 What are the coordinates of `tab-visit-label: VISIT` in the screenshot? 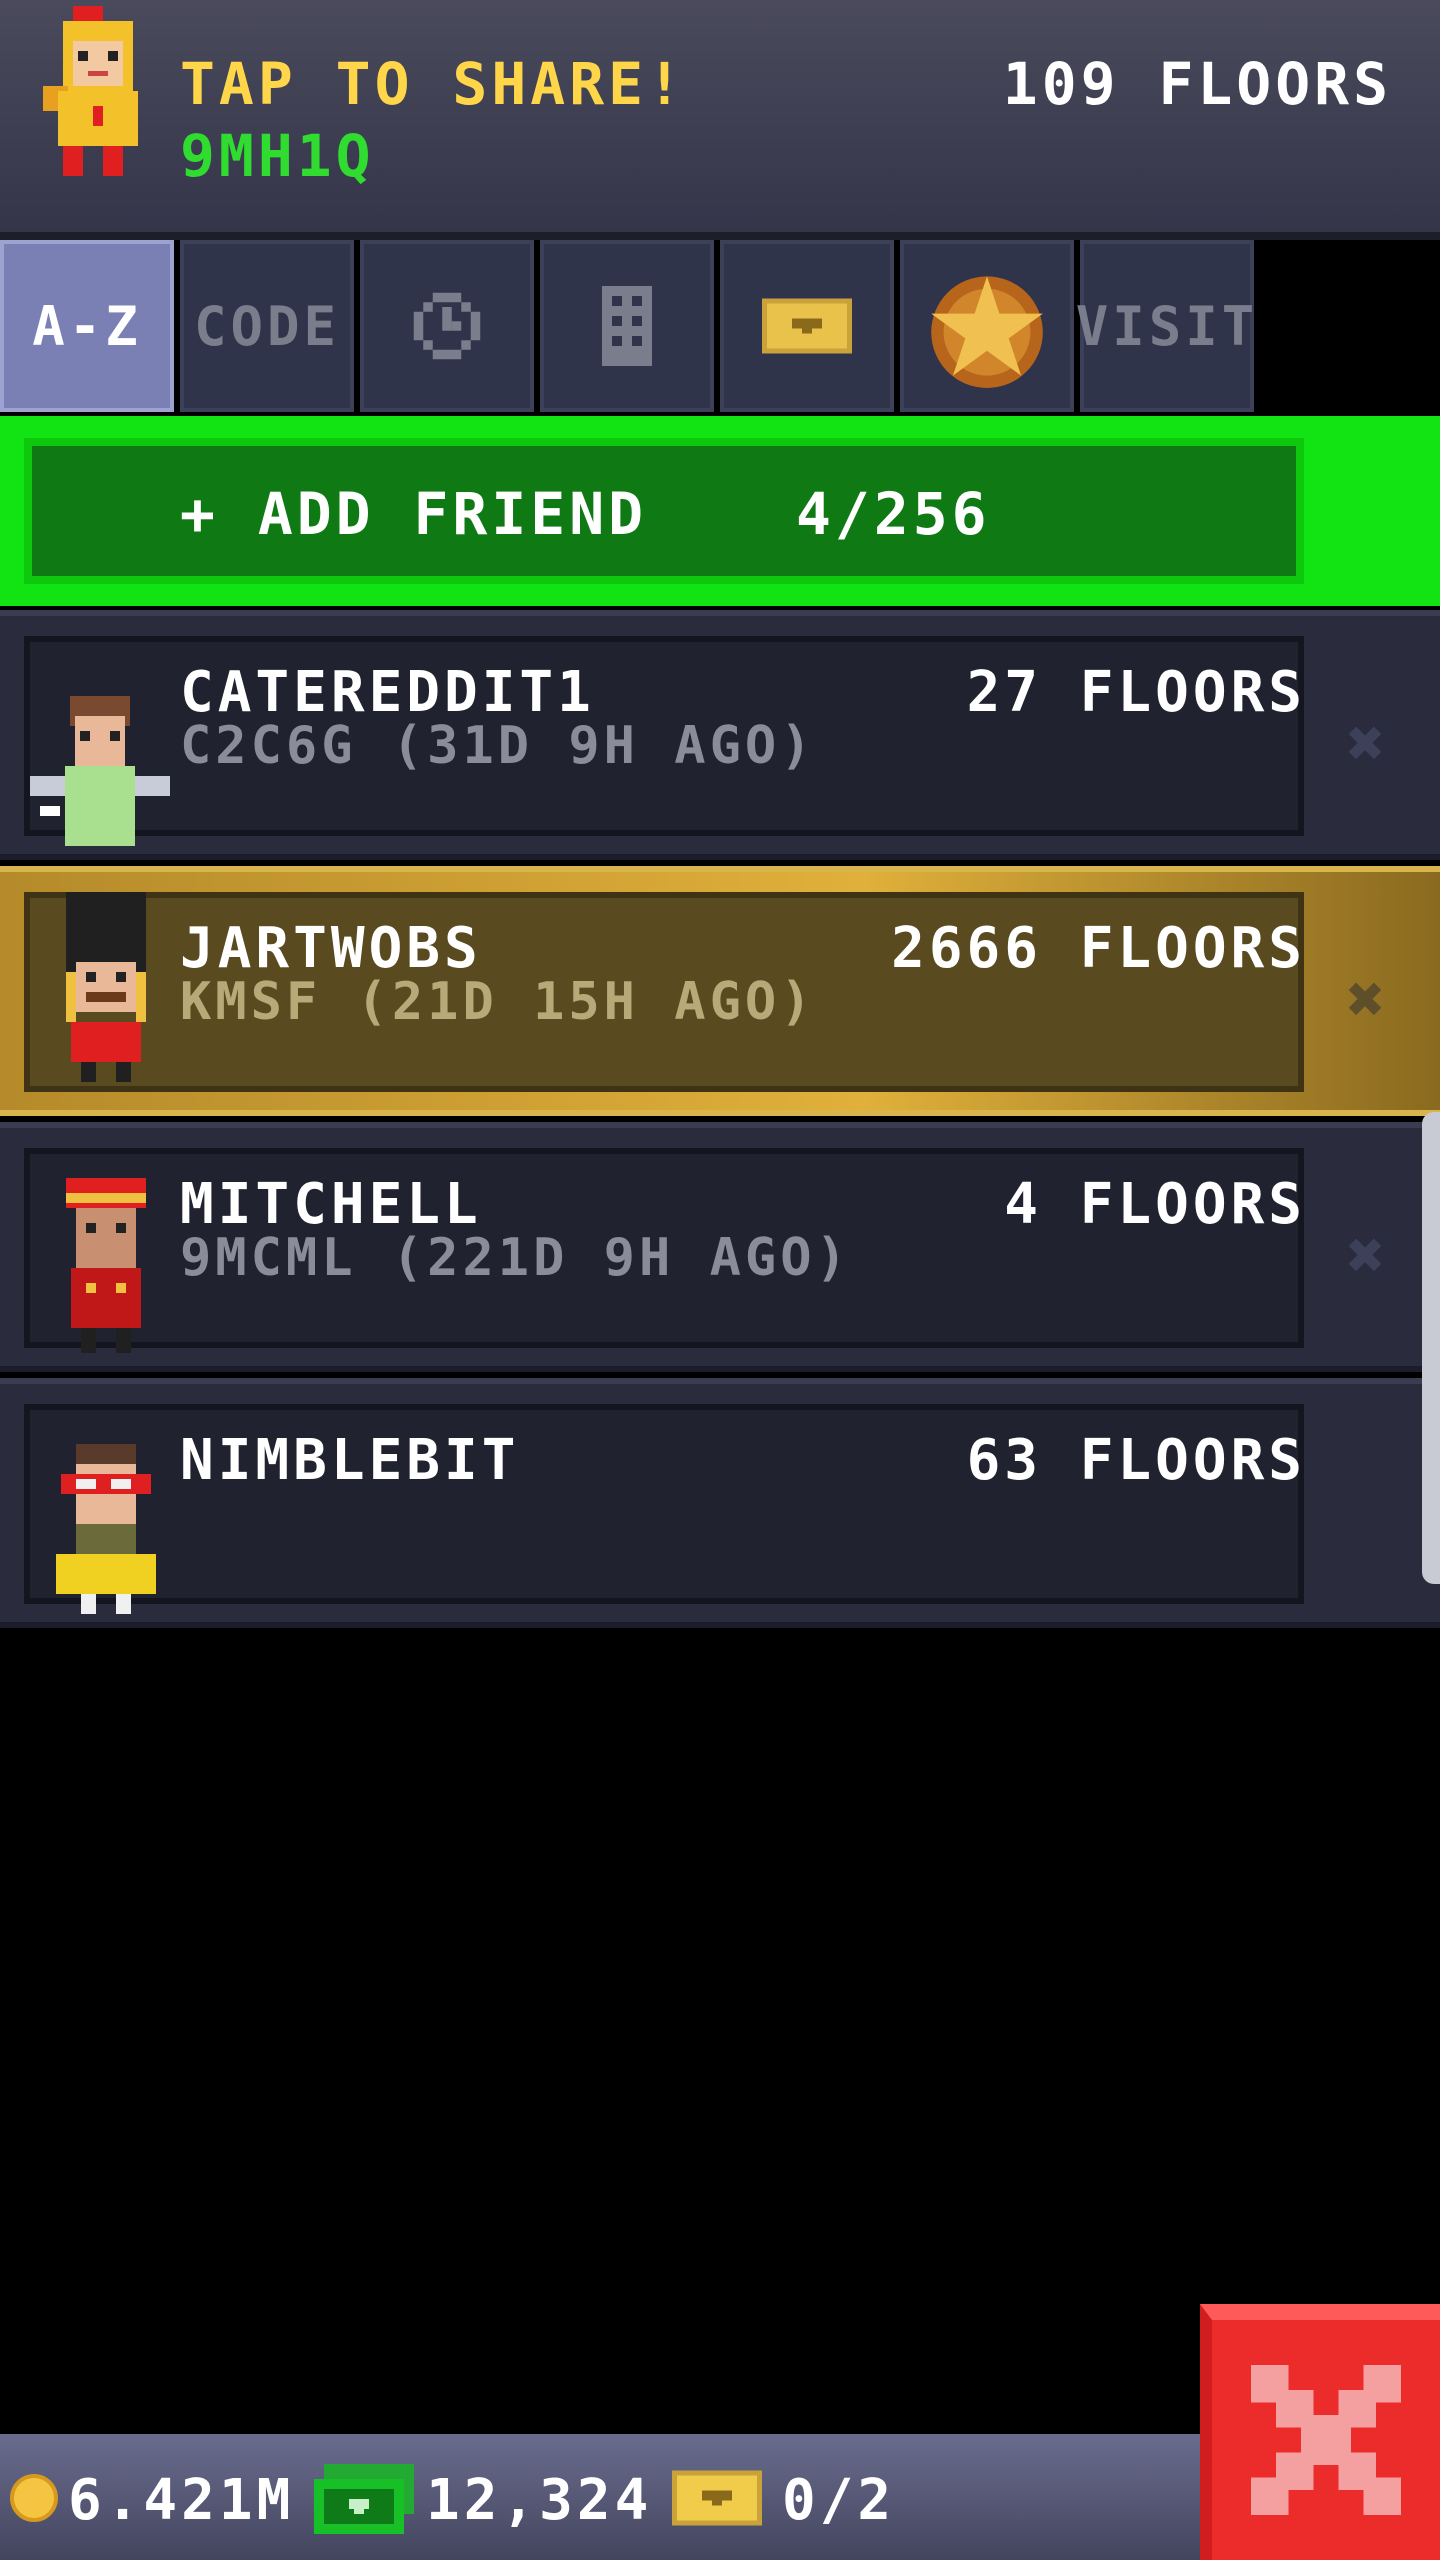 It's located at (1167, 326).